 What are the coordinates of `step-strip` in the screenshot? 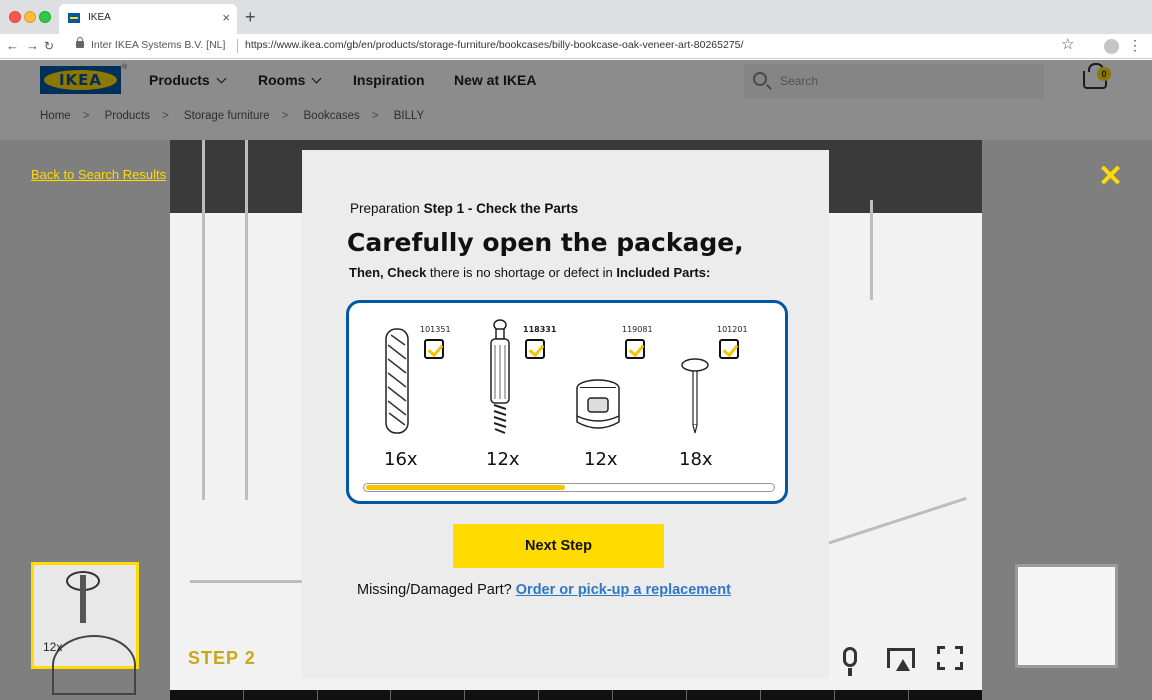 It's located at (576, 695).